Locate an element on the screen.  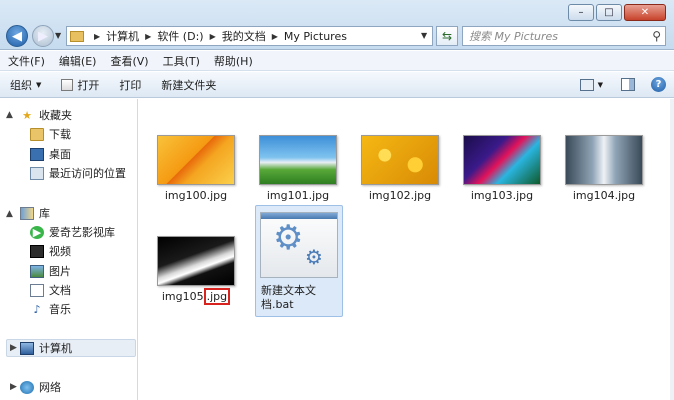
nav-recent-places: 最近访问的位置 is located at coordinates (78, 173).